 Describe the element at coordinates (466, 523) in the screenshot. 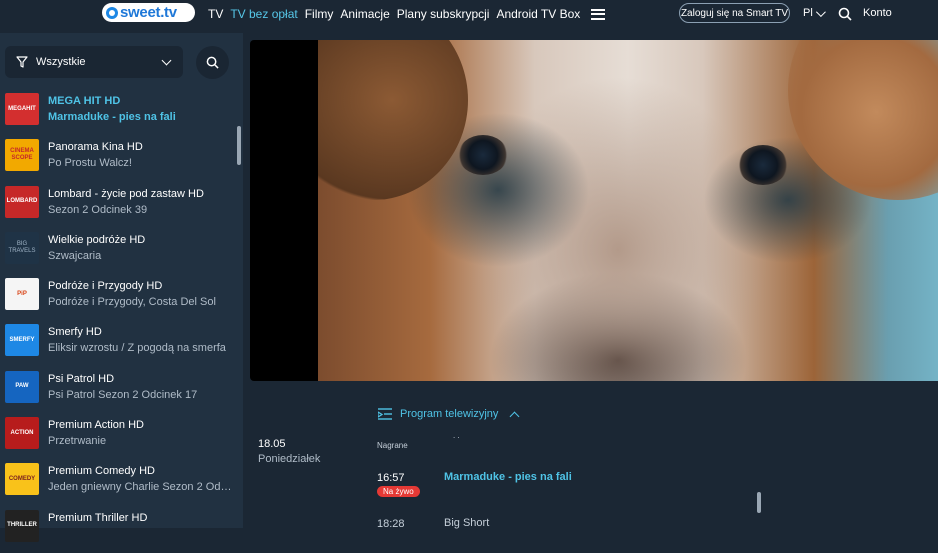

I see `program-title: Big Short` at that location.